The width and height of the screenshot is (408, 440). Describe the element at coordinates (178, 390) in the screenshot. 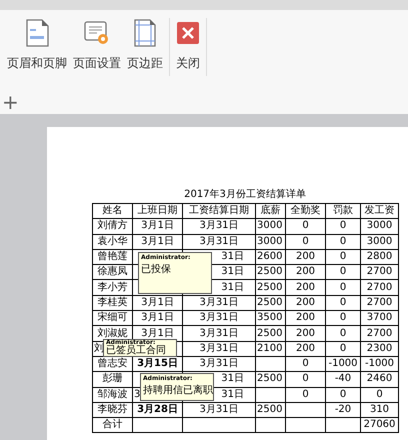

I see `comment-text: 持聘用信已离职` at that location.